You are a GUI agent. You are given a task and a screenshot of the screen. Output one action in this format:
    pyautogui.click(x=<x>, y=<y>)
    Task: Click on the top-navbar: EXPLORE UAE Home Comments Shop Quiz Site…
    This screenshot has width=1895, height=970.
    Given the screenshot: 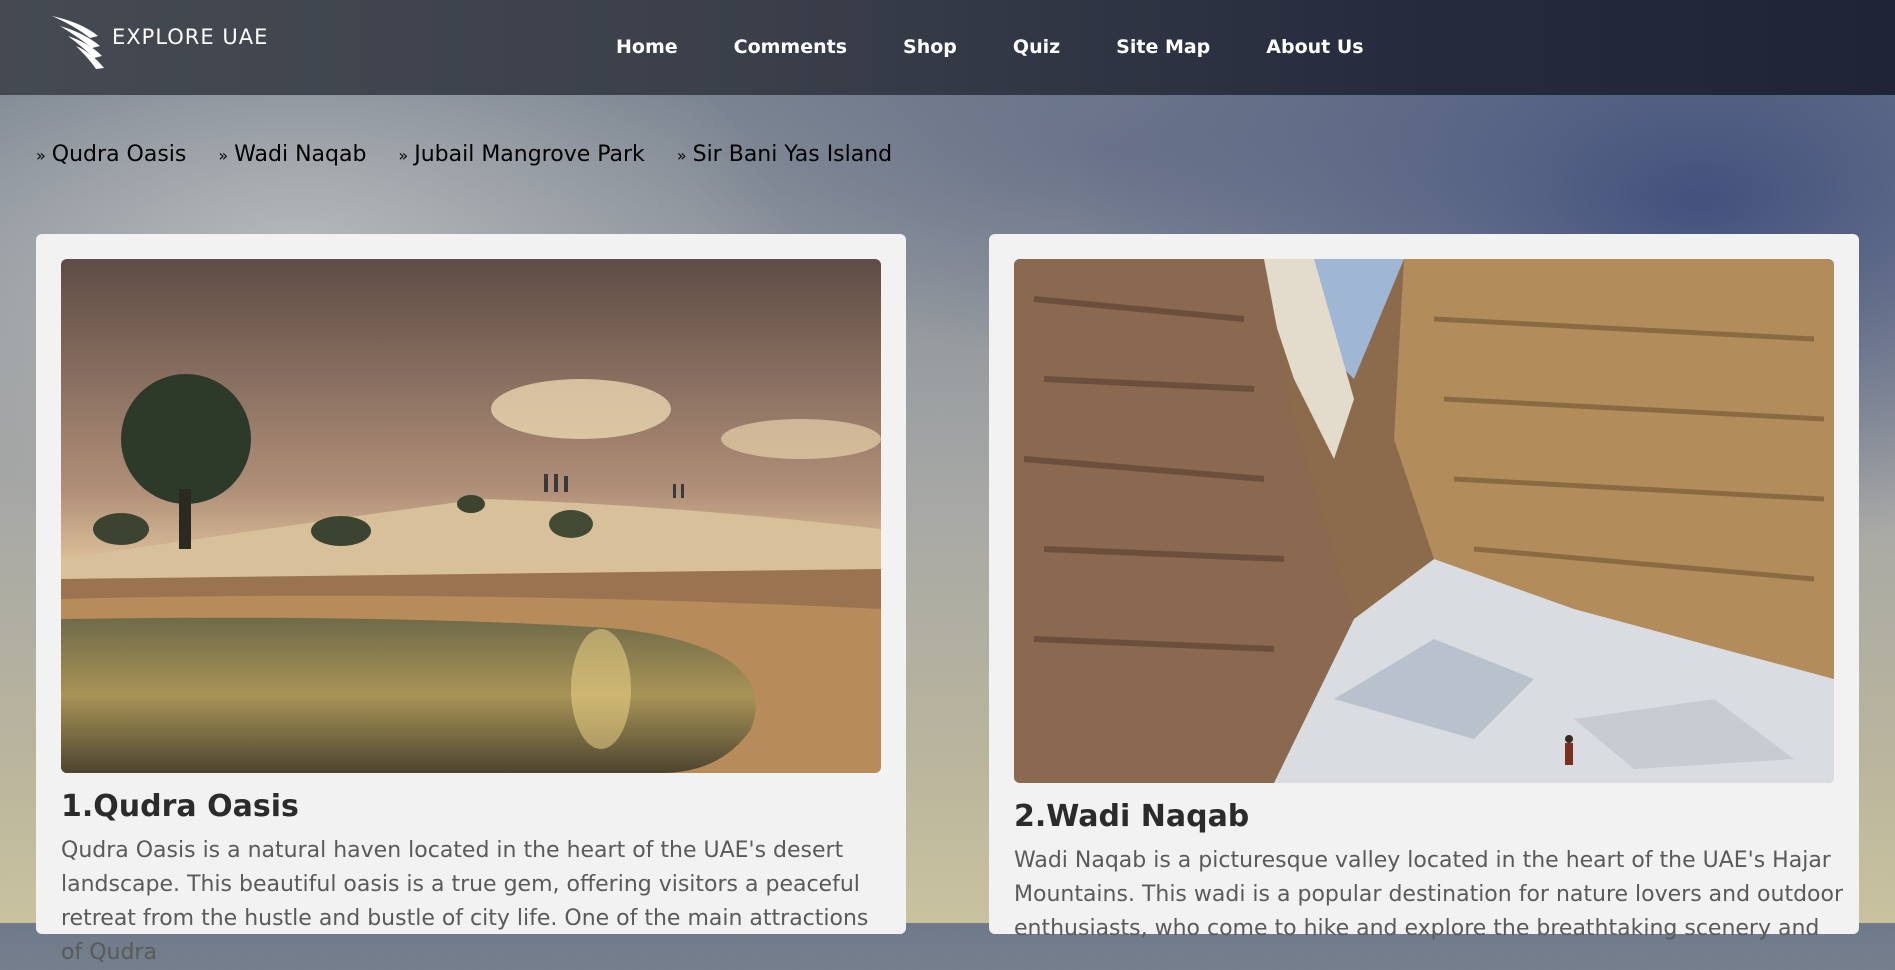 What is the action you would take?
    pyautogui.click(x=947, y=47)
    